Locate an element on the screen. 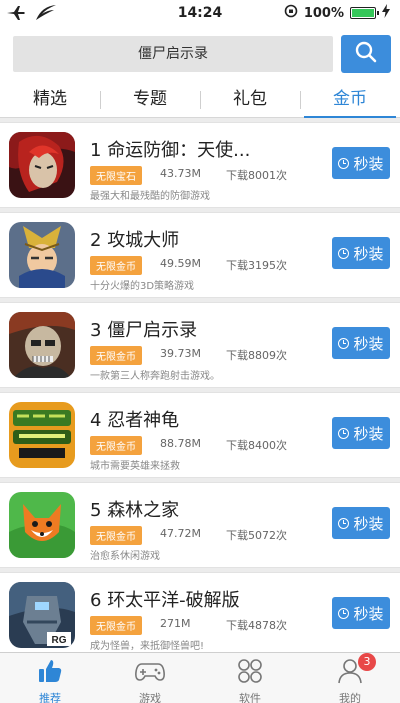 This screenshot has height=703, width=400. apps-grid-icon is located at coordinates (250, 673).